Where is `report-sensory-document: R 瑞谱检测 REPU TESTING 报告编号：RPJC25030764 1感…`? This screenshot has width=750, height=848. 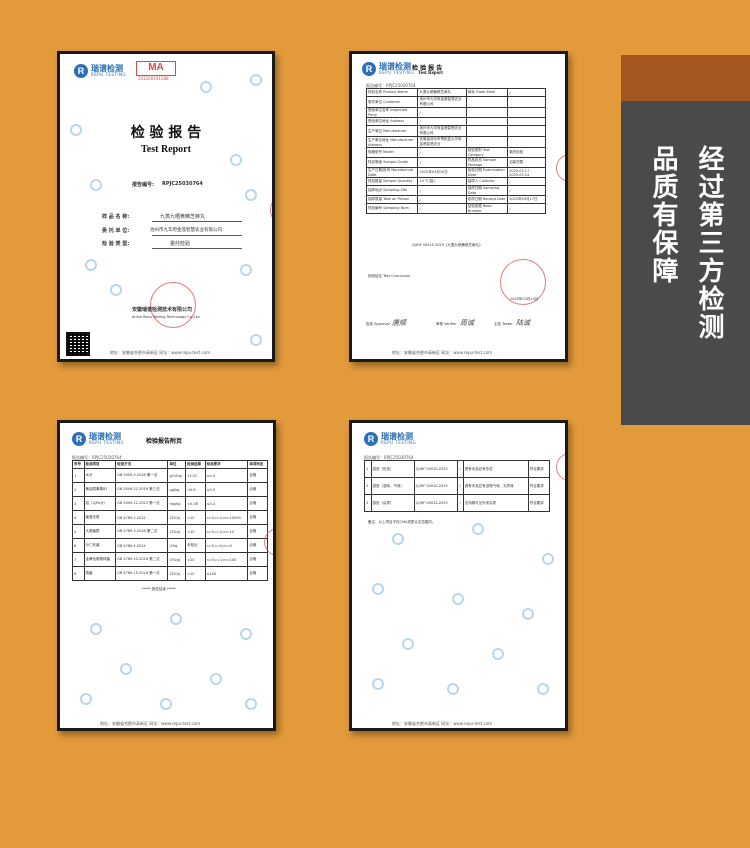
report-sensory-document: R 瑞谱检测 REPU TESTING 报告编号：RPJC25030764 1感… is located at coordinates (458, 575).